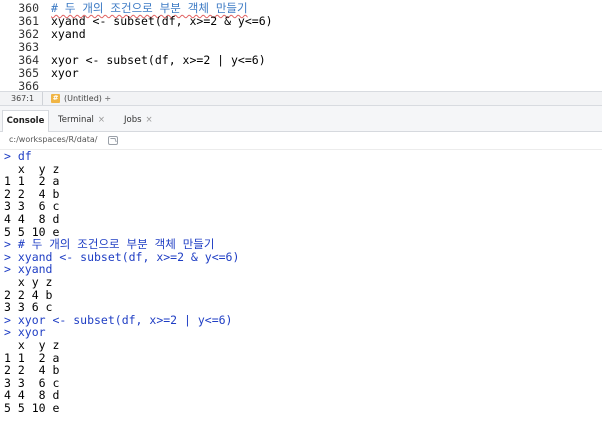 This screenshot has height=423, width=602. I want to click on tab-jobs: Jobs ×, so click(138, 120).